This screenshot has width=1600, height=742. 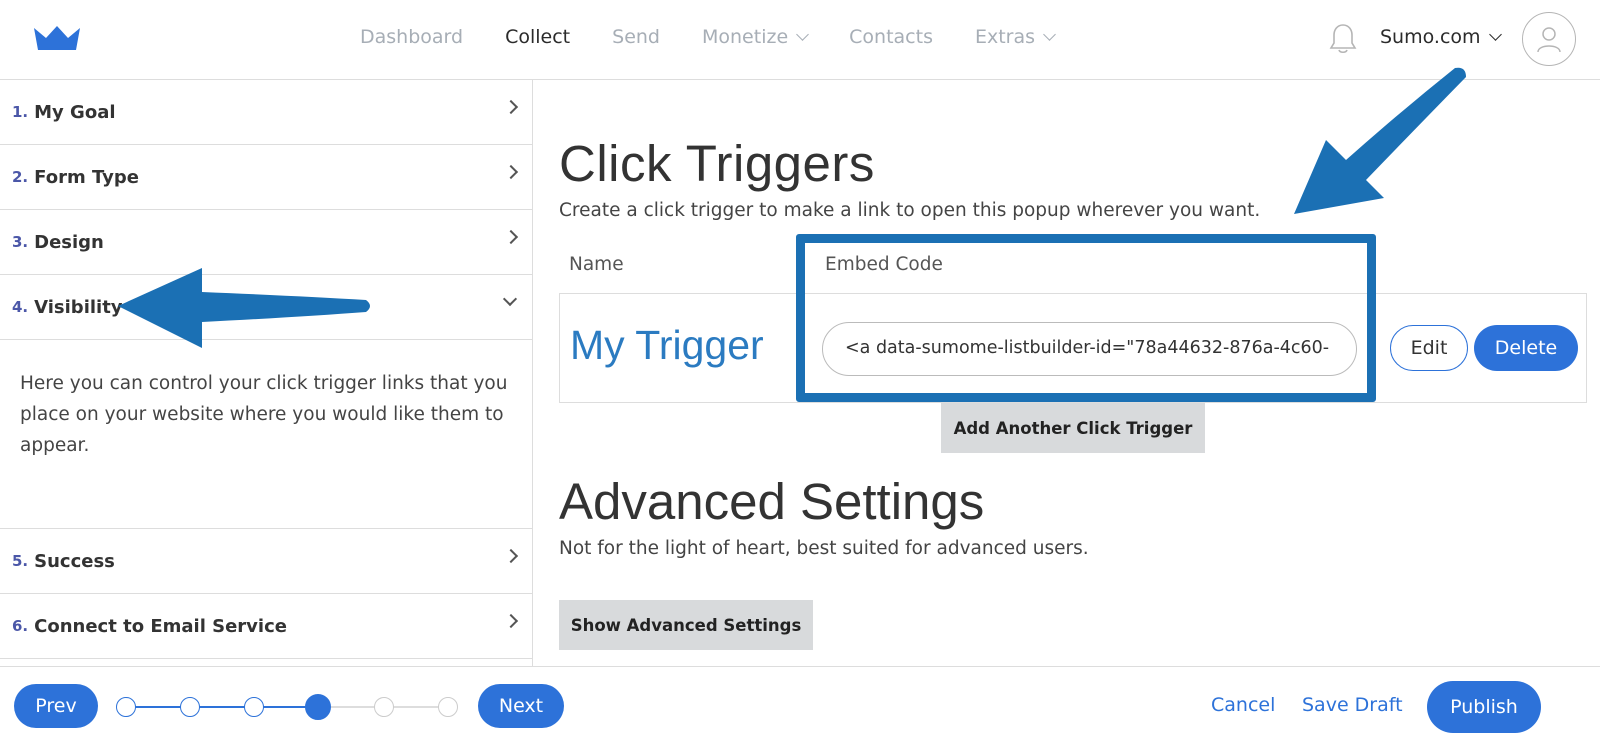 I want to click on step-label: Success, so click(x=74, y=561).